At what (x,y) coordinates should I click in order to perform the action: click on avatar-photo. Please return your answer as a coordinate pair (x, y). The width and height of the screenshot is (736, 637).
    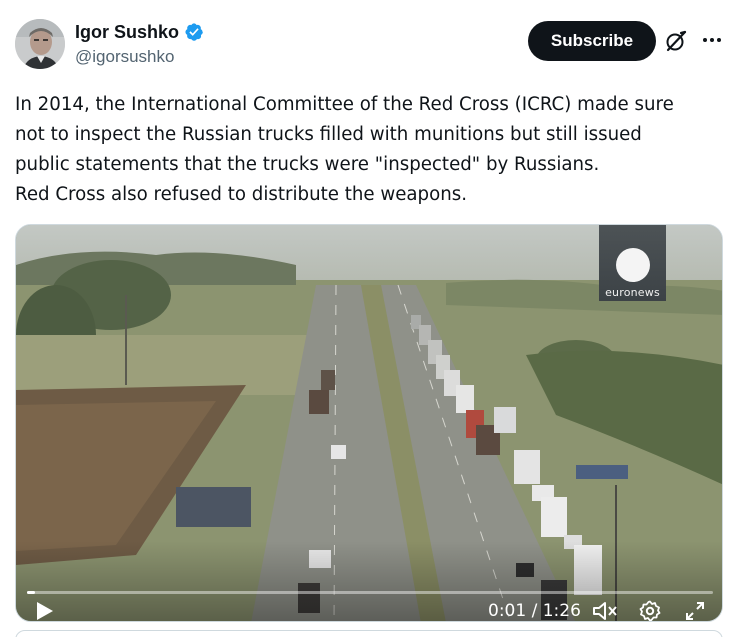
    Looking at the image, I should click on (40, 44).